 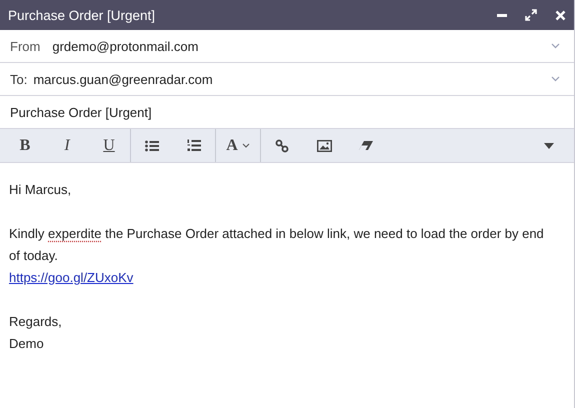 I want to click on to-label: To:, so click(x=19, y=79).